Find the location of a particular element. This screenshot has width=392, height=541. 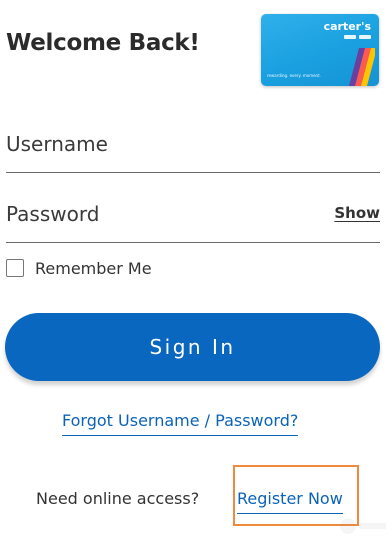

remember-me-label: Remember Me is located at coordinates (93, 268).